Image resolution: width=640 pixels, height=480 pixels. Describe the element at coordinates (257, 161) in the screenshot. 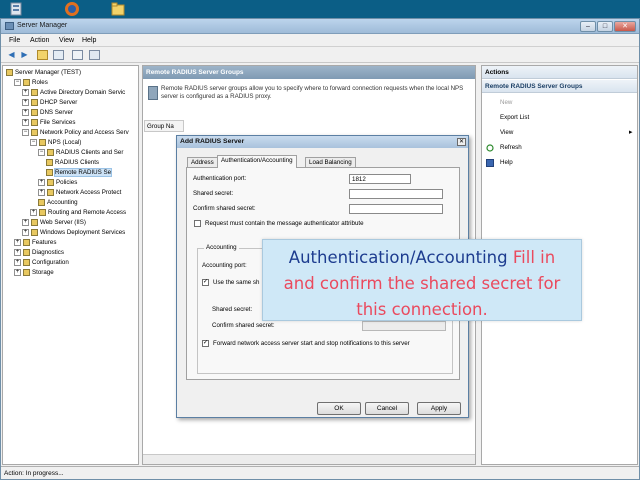

I see `tab-authentication-accounting: Authentication/Accounting` at that location.